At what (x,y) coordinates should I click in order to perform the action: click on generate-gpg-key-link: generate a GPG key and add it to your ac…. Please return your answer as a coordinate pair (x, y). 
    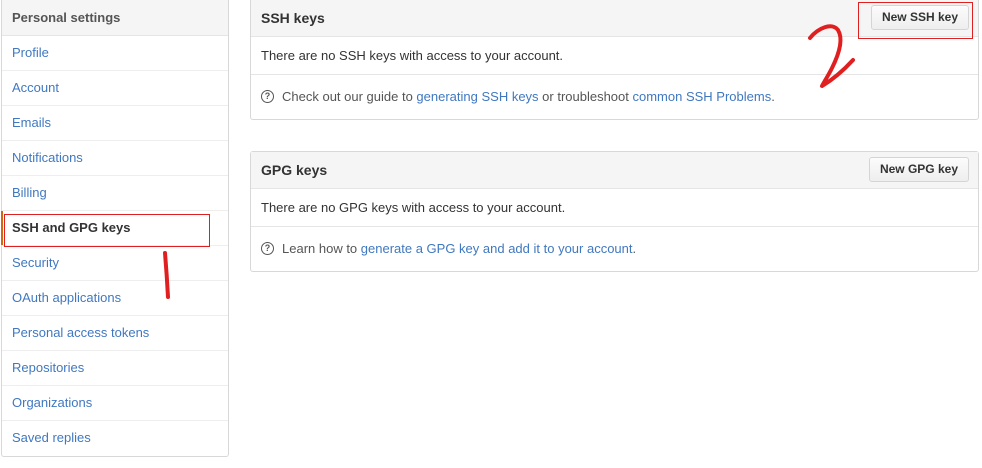
    Looking at the image, I should click on (497, 248).